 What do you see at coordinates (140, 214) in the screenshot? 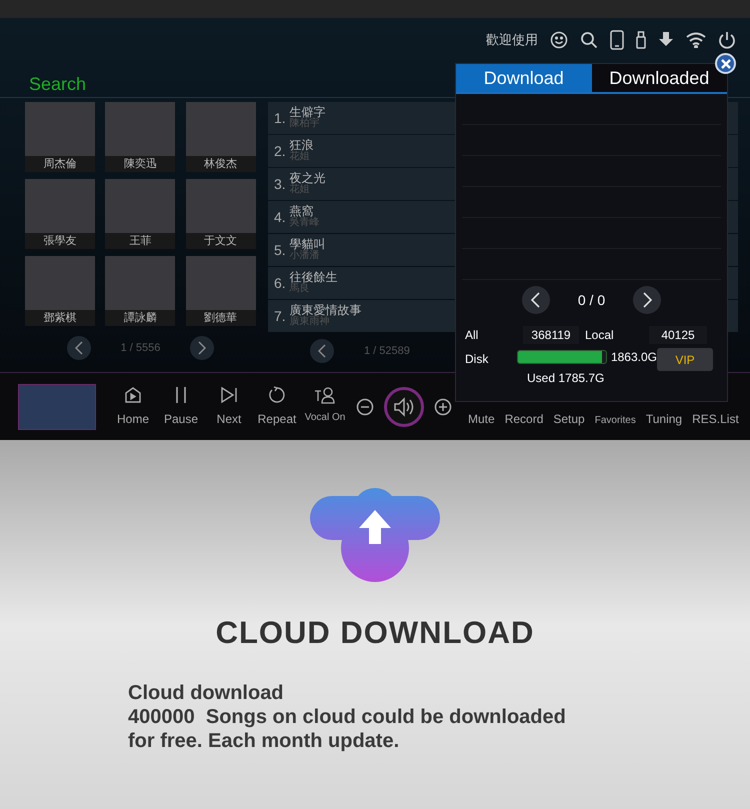
I see `artist-tile: 王菲` at bounding box center [140, 214].